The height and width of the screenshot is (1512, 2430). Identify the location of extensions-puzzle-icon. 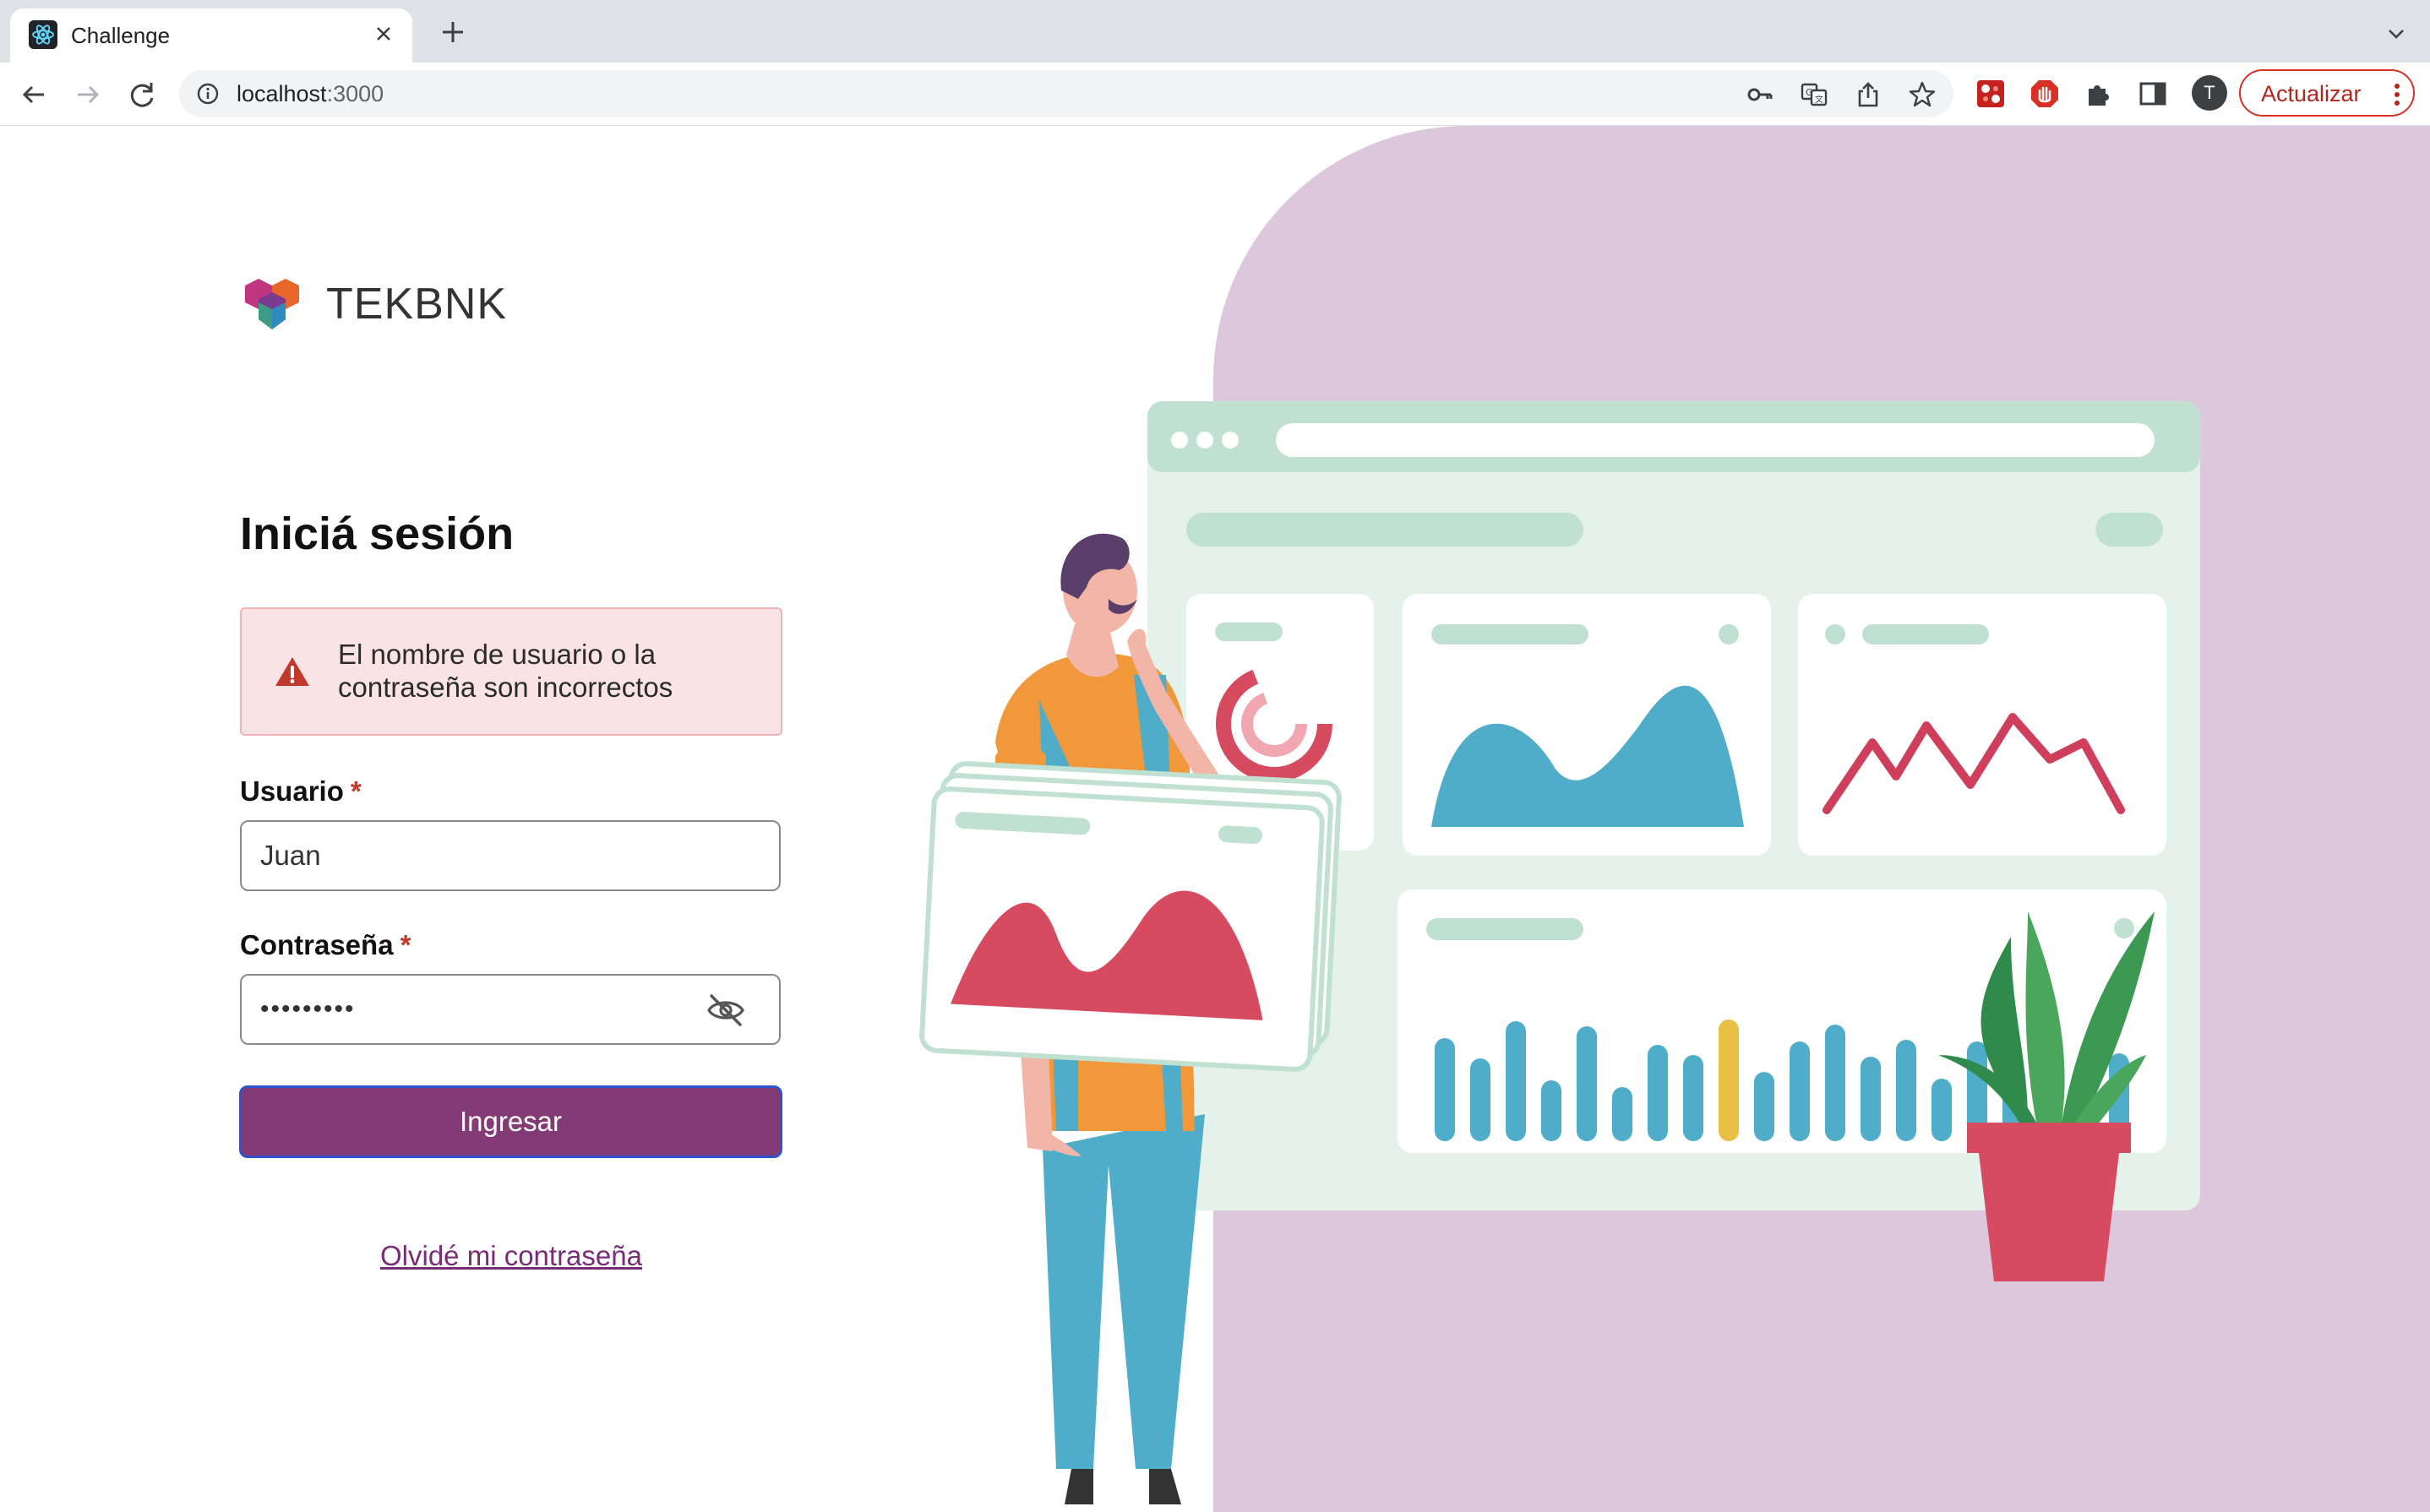
(2099, 94).